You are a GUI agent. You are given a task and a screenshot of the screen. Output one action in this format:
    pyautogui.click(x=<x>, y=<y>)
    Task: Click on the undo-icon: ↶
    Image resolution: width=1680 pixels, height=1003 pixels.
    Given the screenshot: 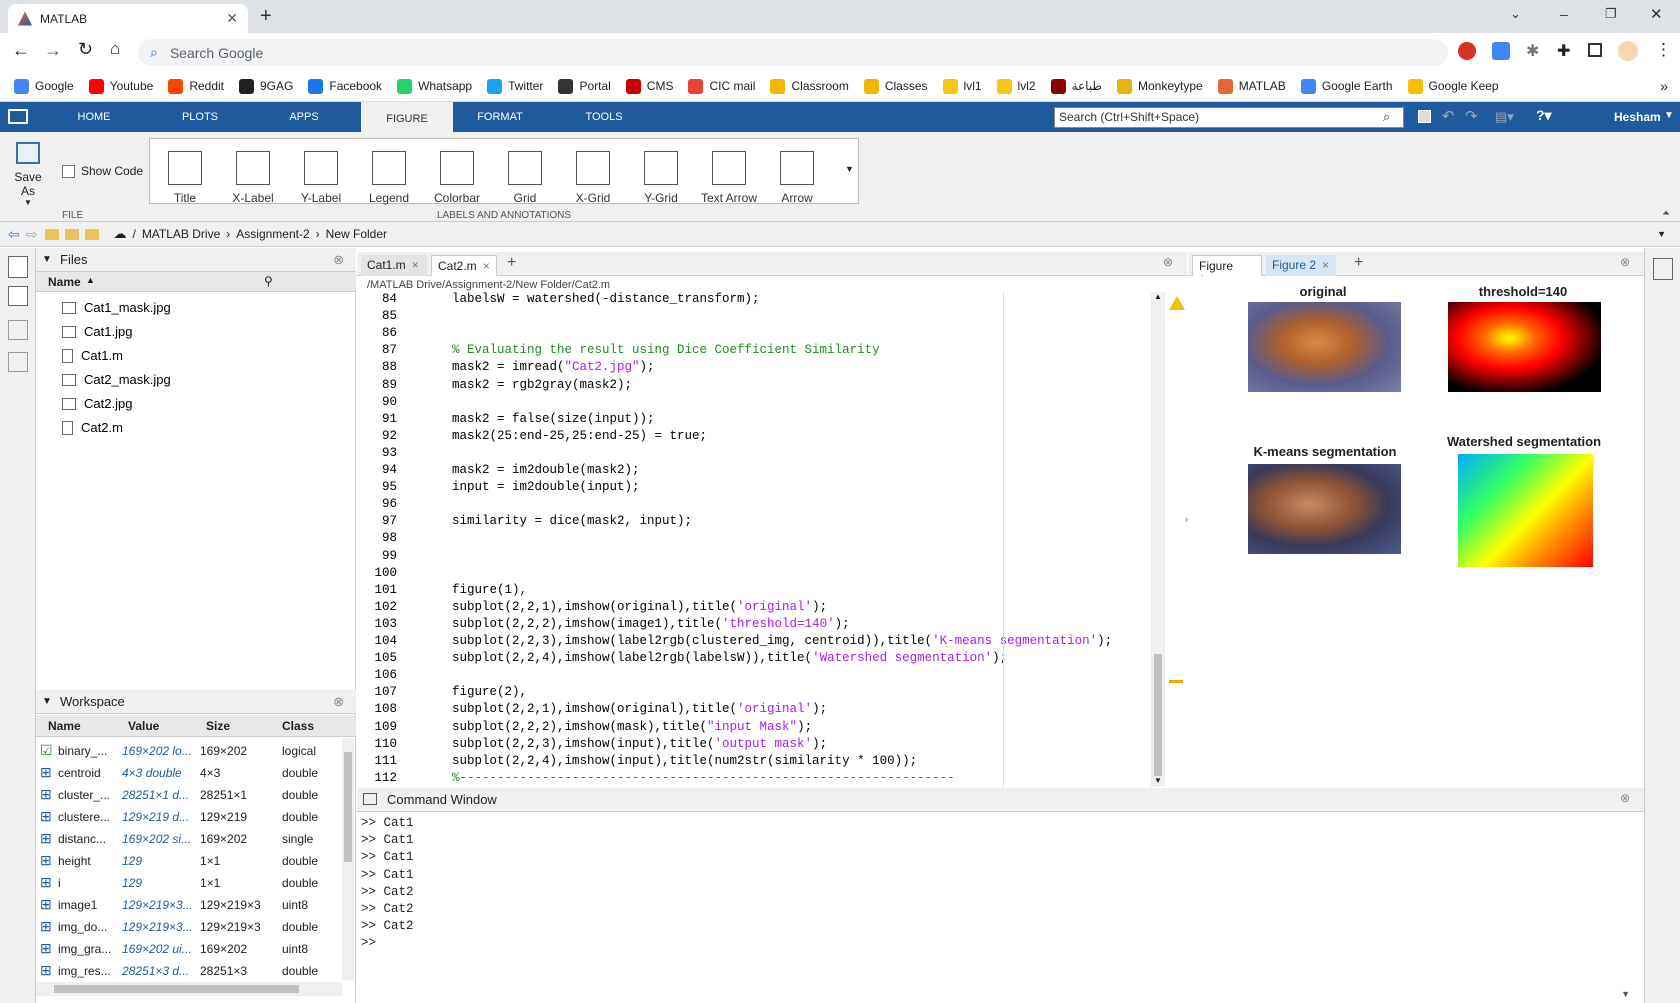 What is the action you would take?
    pyautogui.click(x=1448, y=116)
    